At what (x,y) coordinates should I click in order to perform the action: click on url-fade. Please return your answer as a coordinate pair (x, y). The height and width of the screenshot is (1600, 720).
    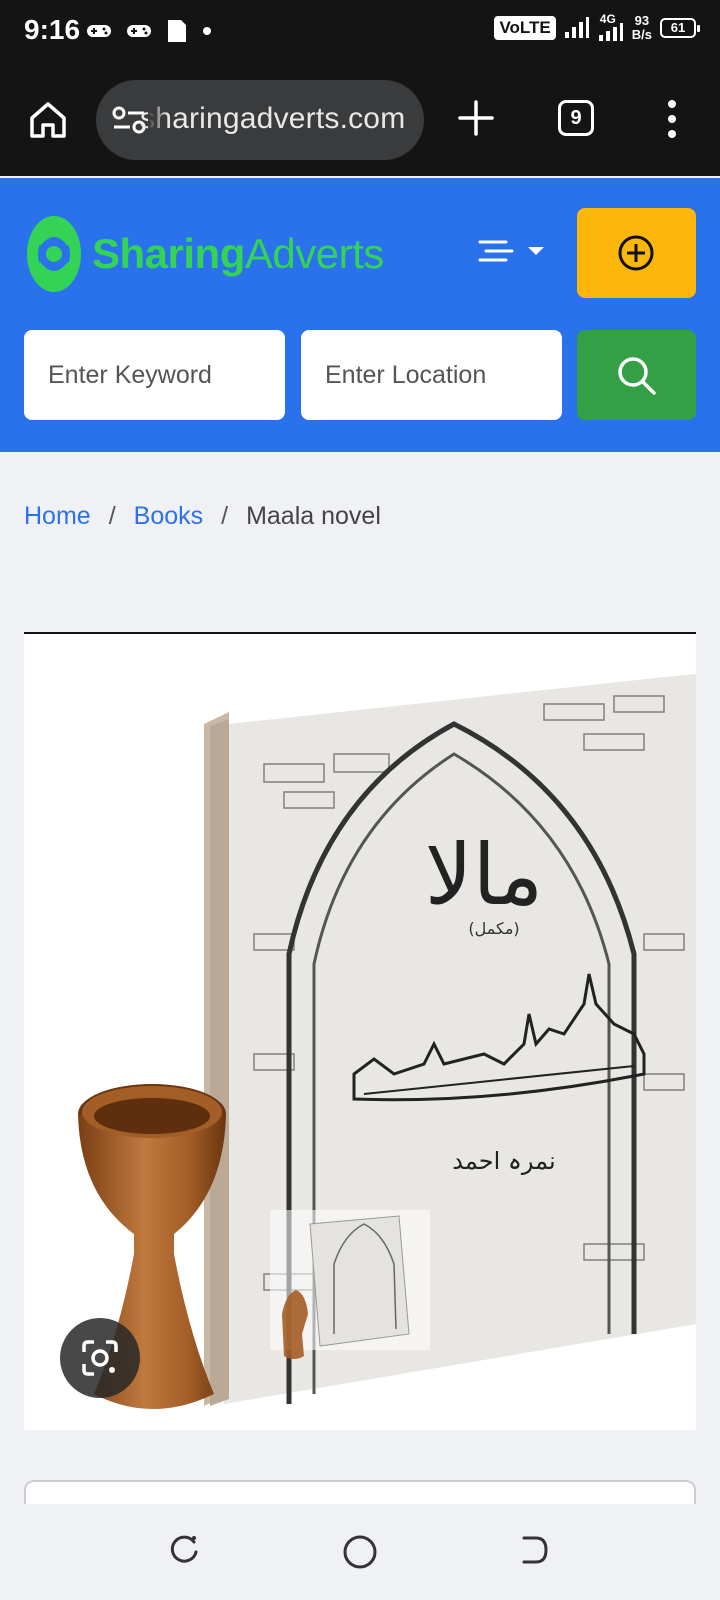
    Looking at the image, I should click on (158, 120).